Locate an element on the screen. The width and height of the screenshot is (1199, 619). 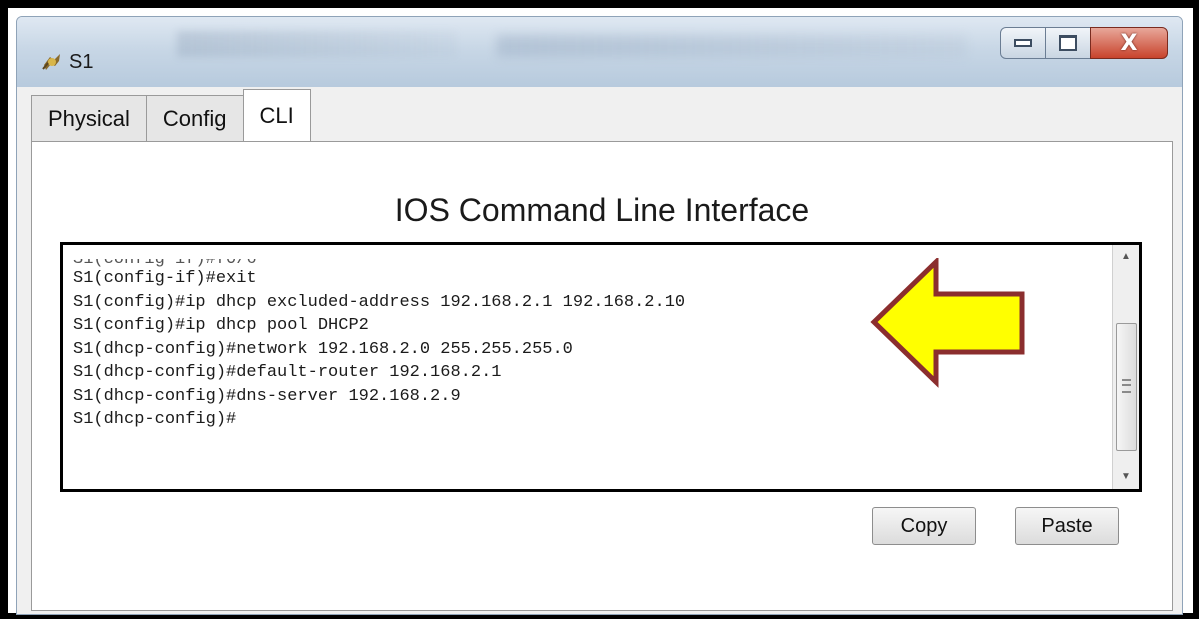
minimize-button is located at coordinates (1023, 43).